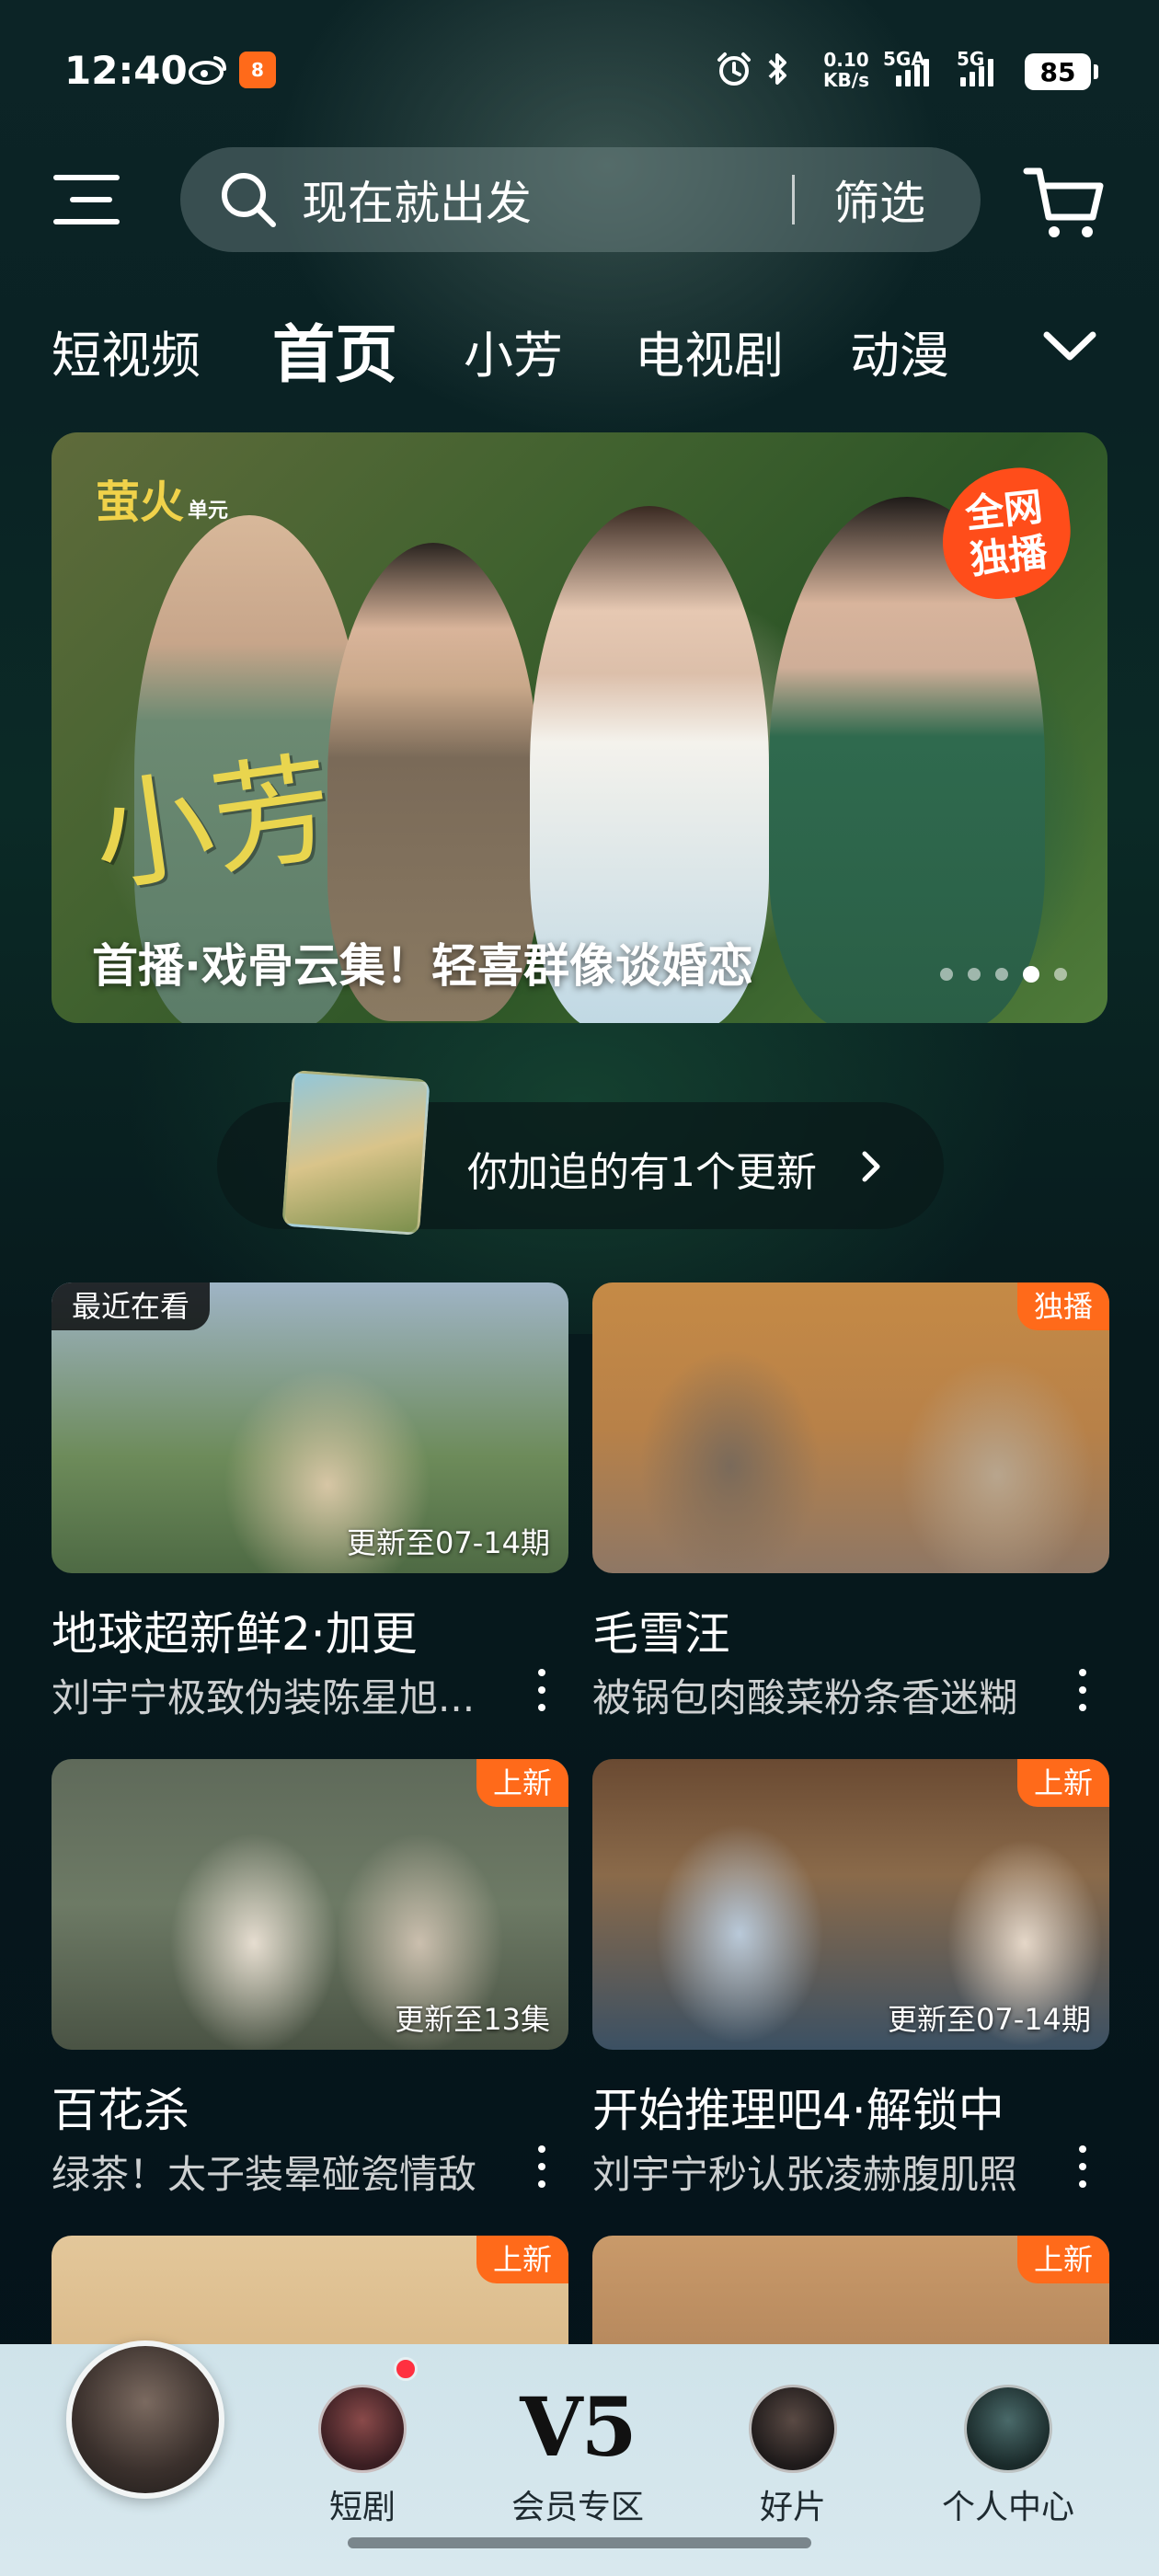 The width and height of the screenshot is (1159, 2576). I want to click on bluetooth-icon, so click(777, 69).